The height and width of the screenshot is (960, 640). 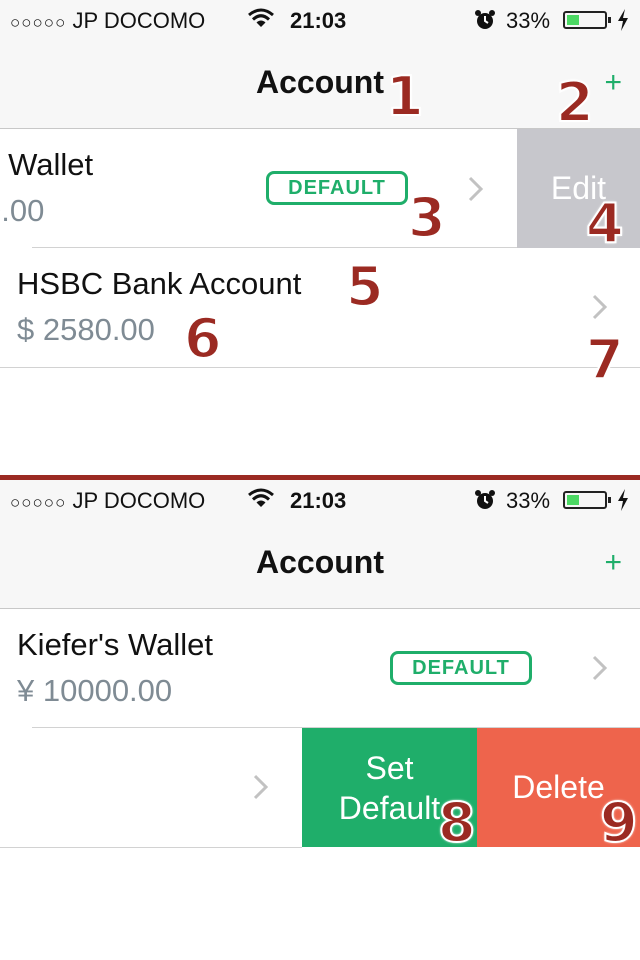 I want to click on account-row-swiped: Set Default Delete, so click(x=320, y=787).